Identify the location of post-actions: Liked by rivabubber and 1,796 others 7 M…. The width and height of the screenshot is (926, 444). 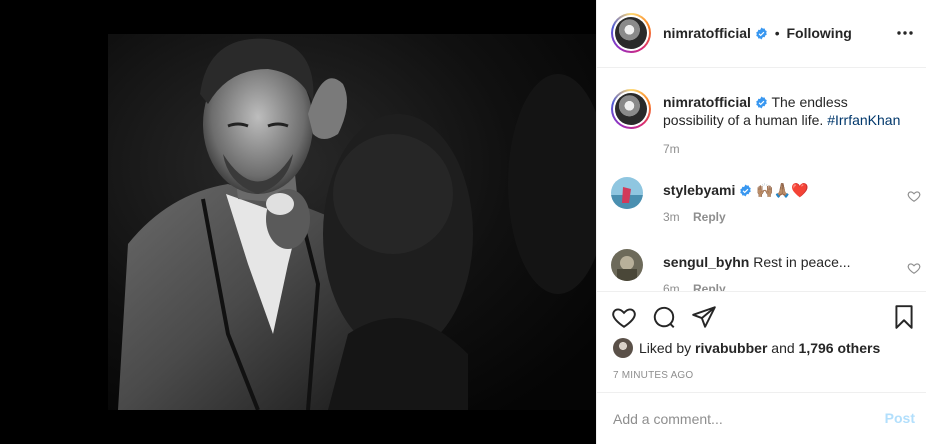
(761, 341).